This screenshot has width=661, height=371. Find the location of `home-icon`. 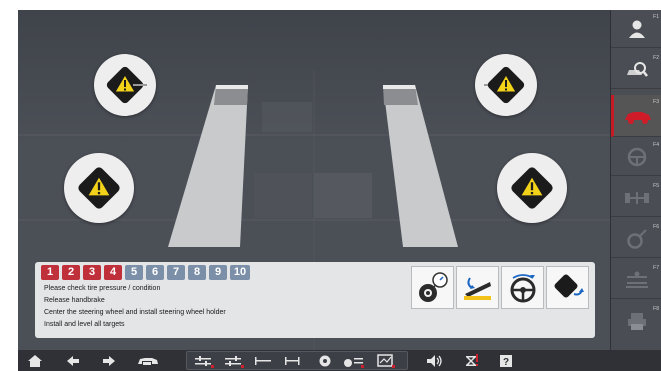

home-icon is located at coordinates (35, 360).